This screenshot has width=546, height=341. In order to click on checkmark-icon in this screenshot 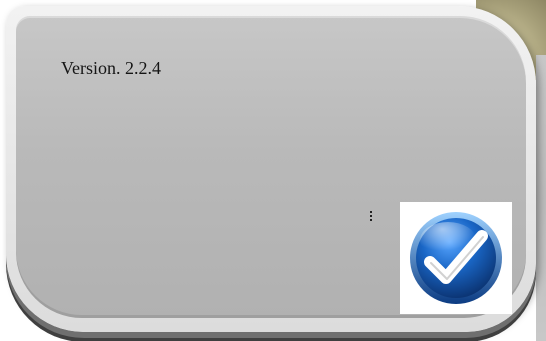, I will do `click(456, 258)`.